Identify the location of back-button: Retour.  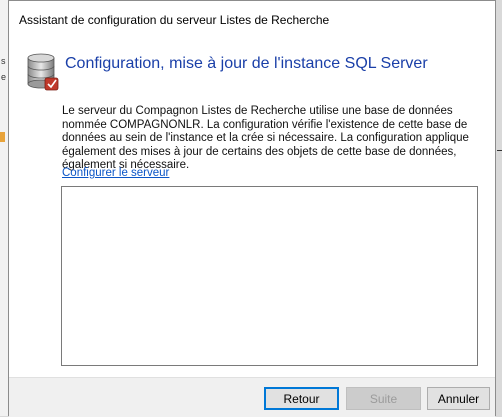
(301, 398).